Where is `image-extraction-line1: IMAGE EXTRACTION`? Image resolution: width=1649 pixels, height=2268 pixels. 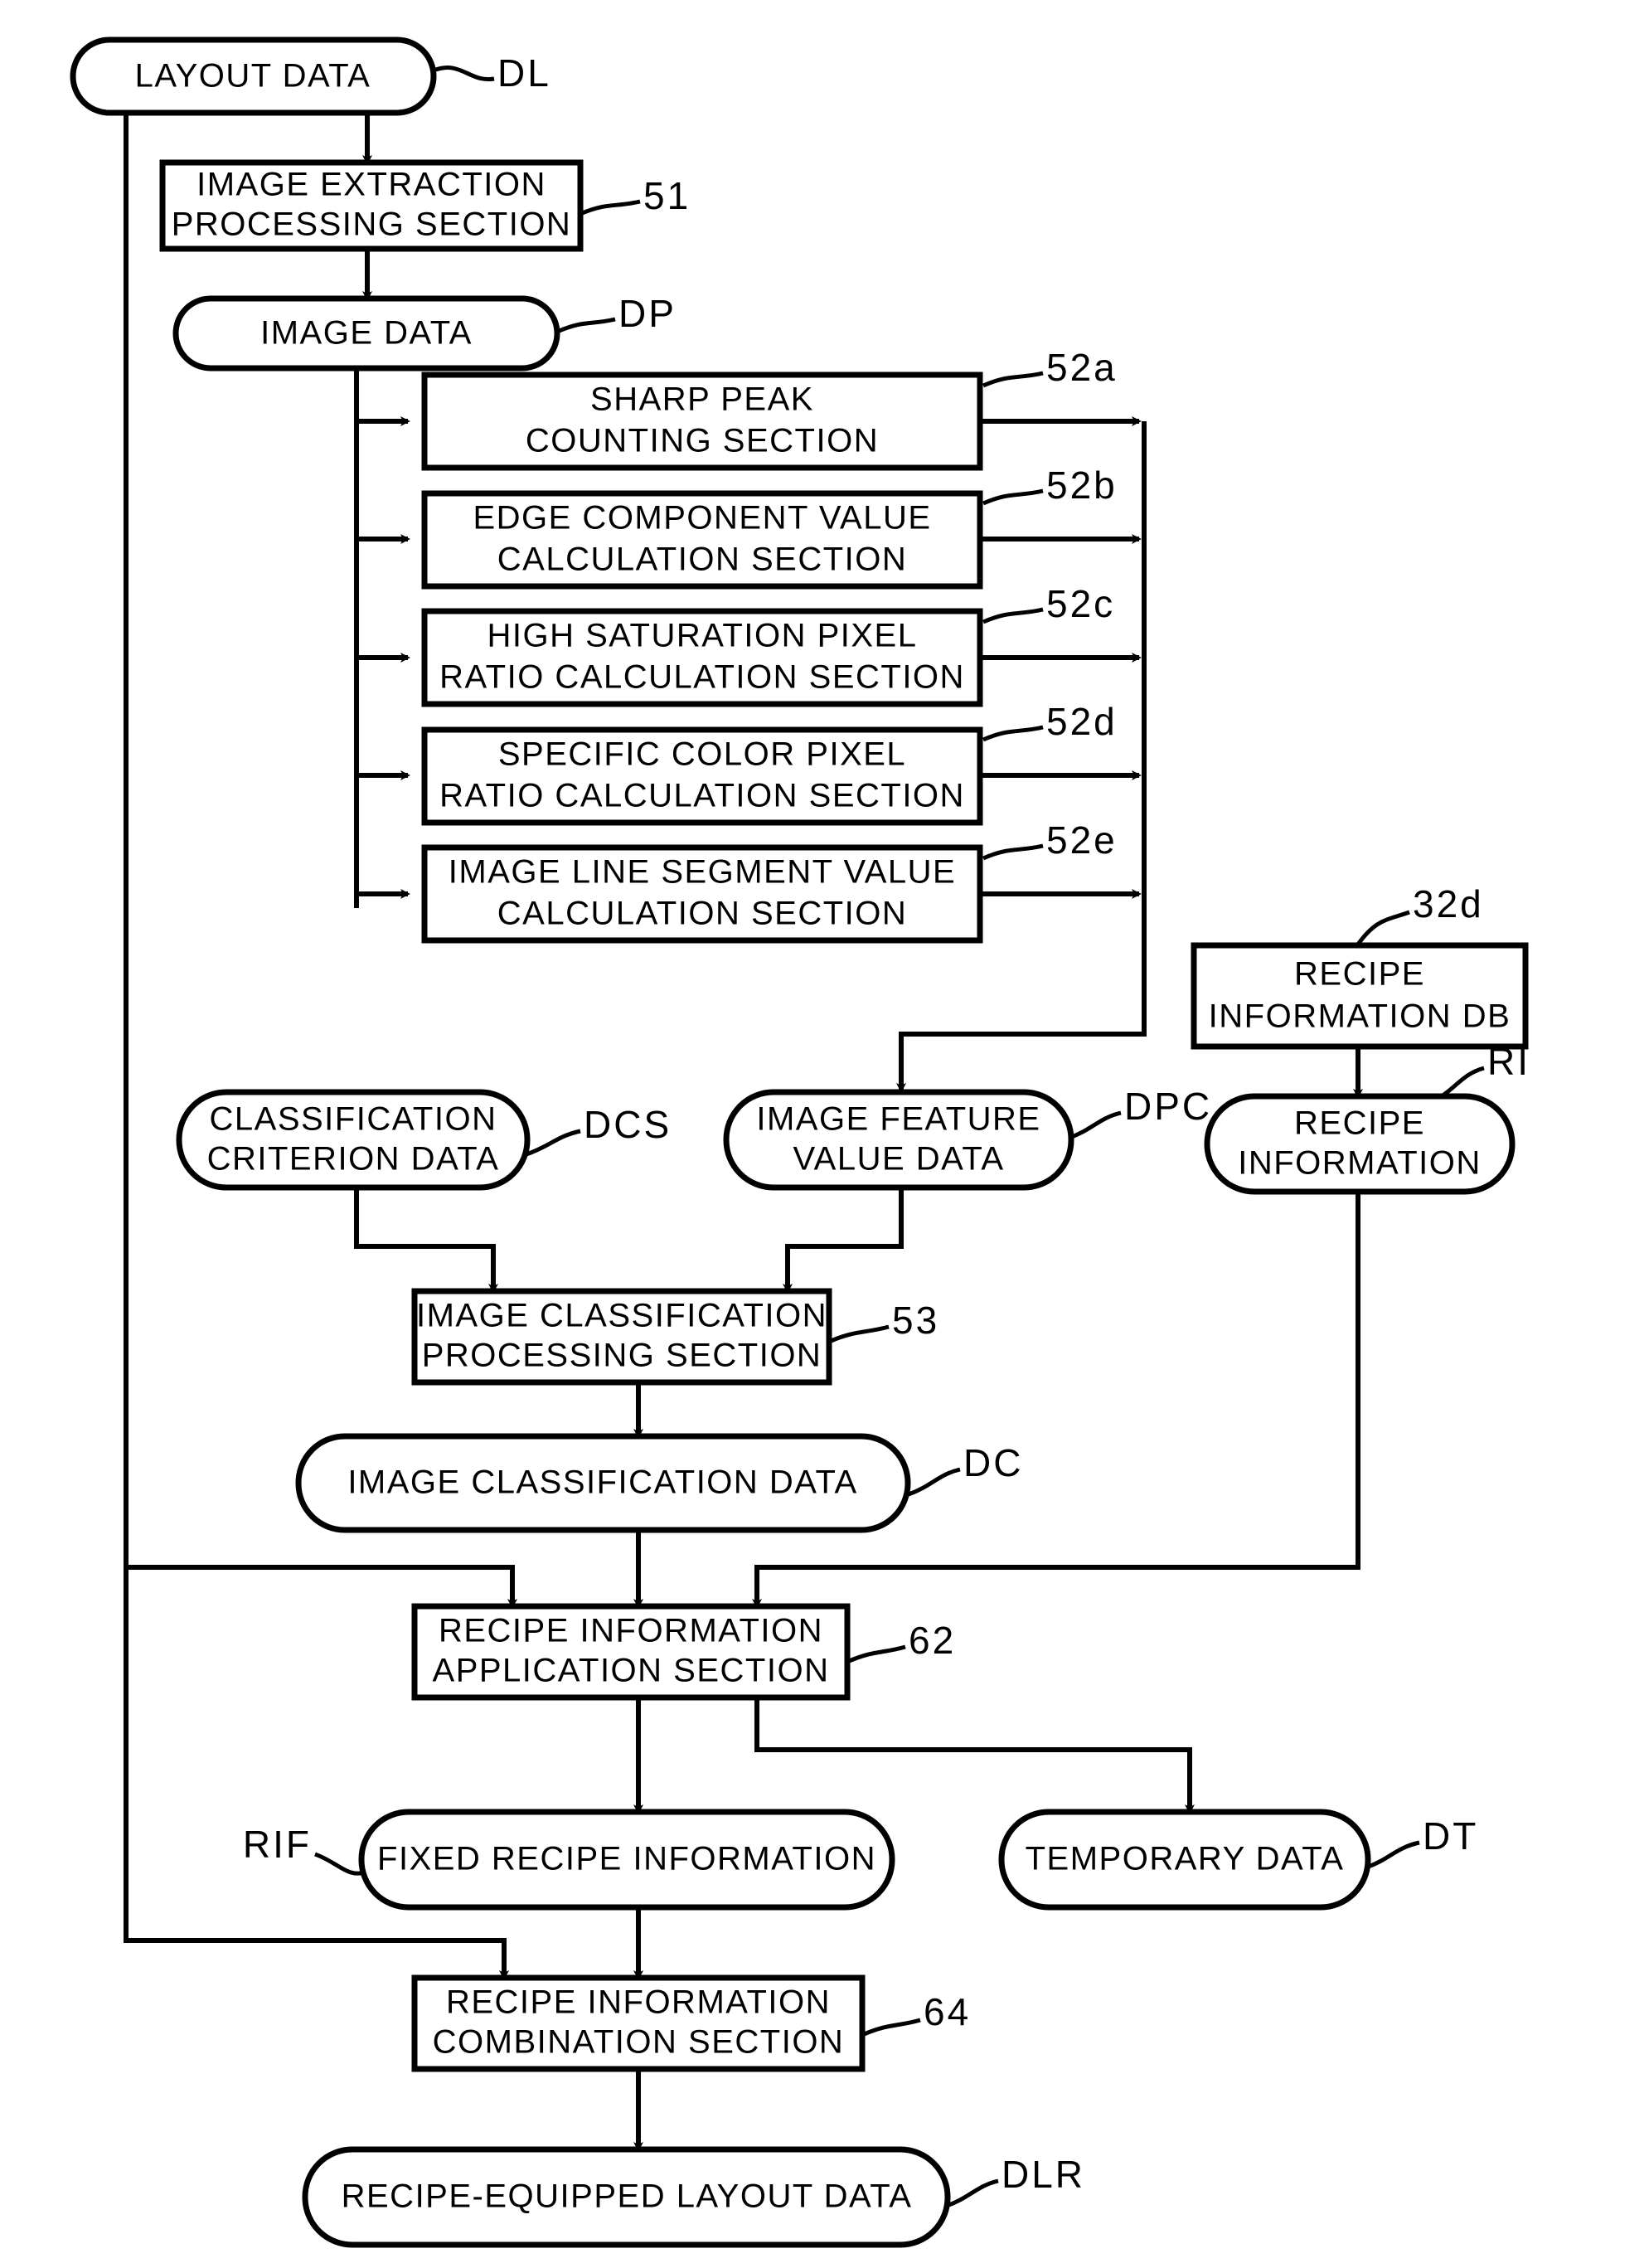
image-extraction-line1: IMAGE EXTRACTION is located at coordinates (371, 185).